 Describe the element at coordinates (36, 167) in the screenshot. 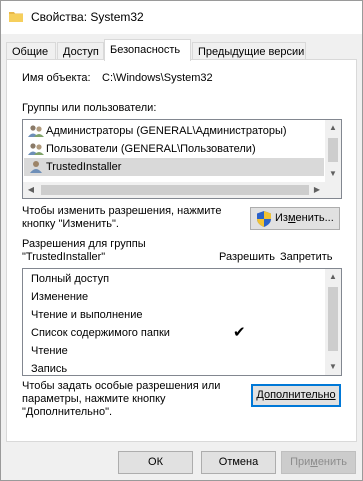

I see `user-icon` at that location.